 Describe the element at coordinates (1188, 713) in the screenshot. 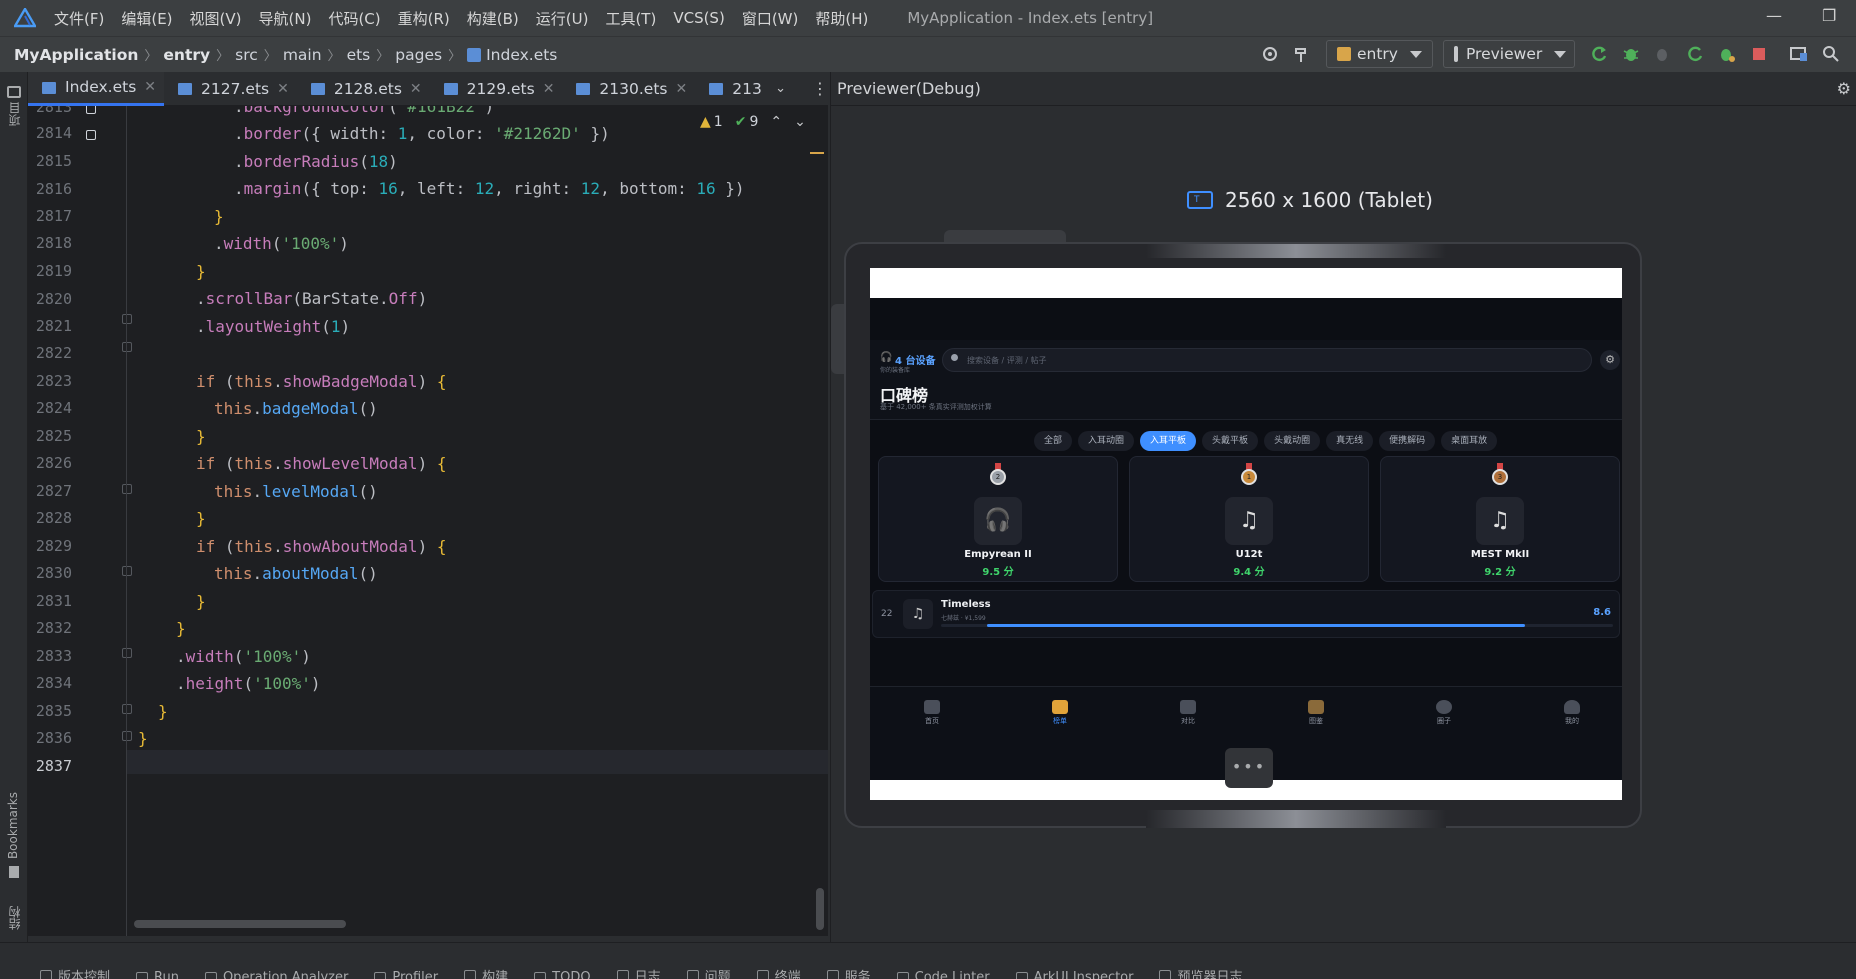

I see `tab-compare: 对比` at that location.